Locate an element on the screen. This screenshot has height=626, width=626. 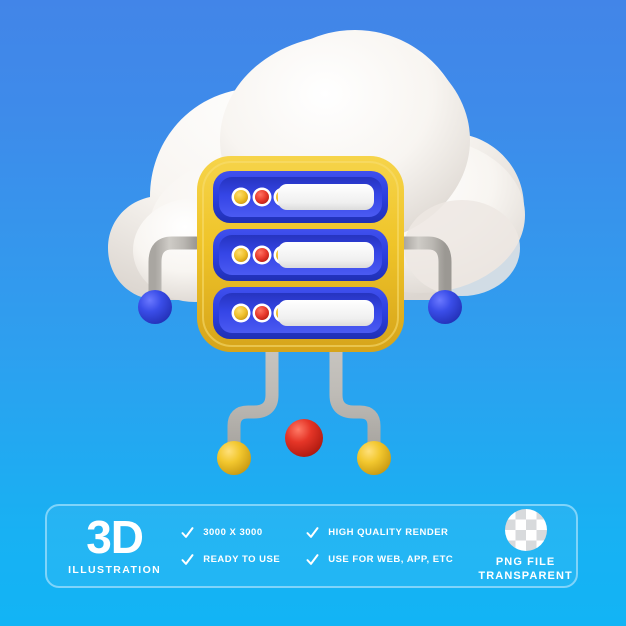
promo-banner: 3D ILLUSTRATION 3000 X 3000 READY TO USE is located at coordinates (311, 546).